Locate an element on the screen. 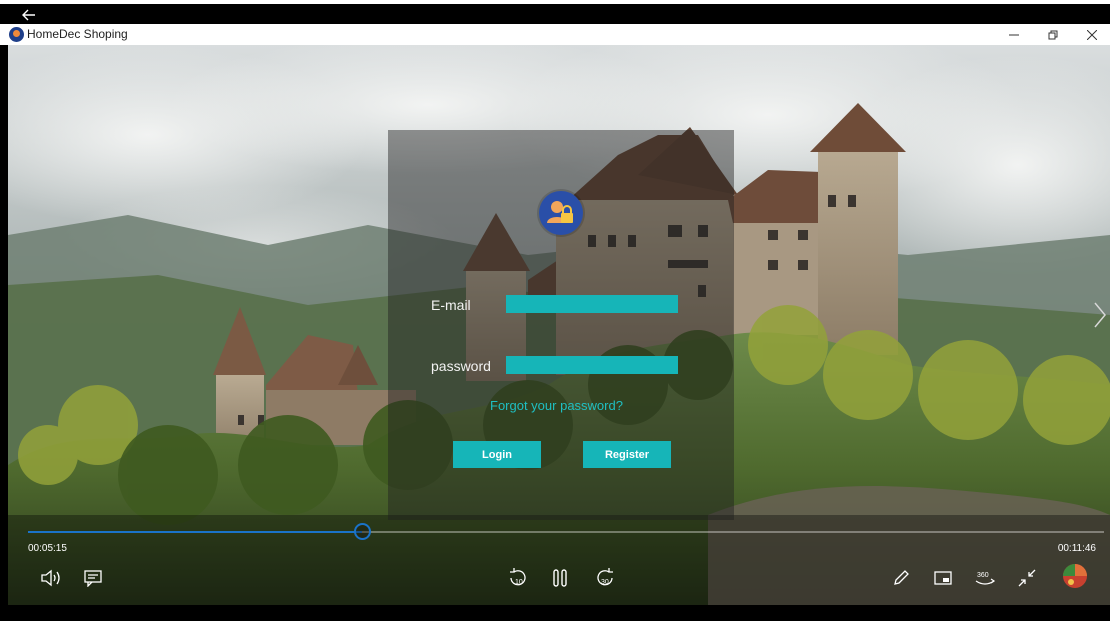 This screenshot has height=621, width=1110. bottom-frame is located at coordinates (555, 613).